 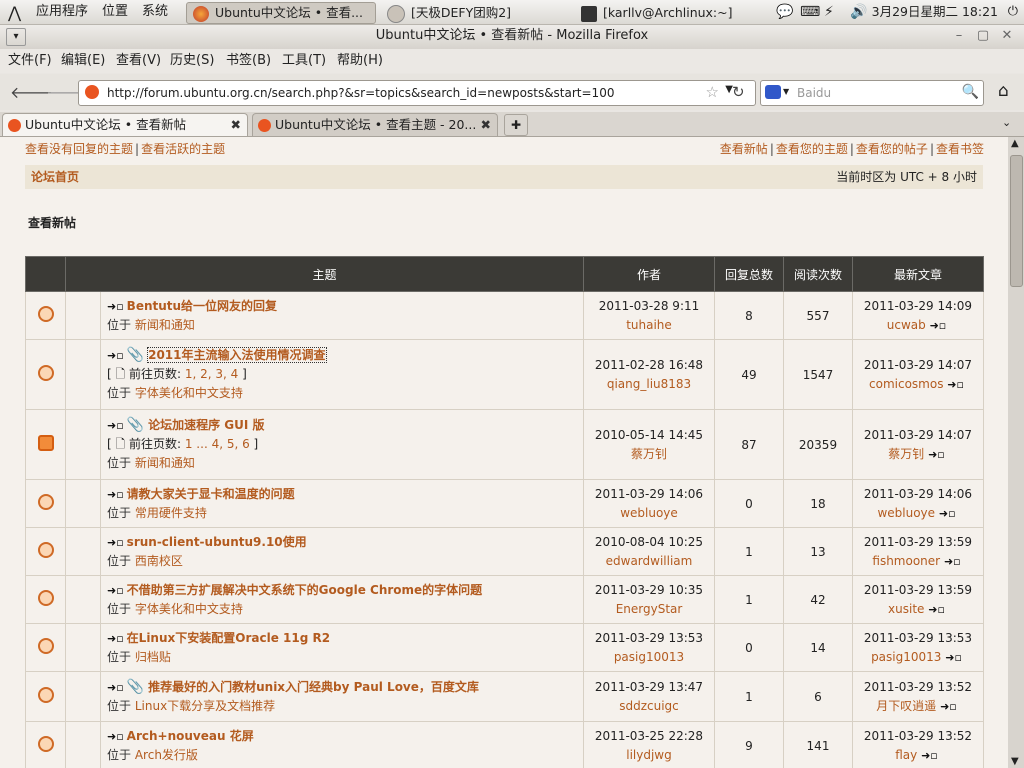 I want to click on topic-title-link: Bentutu给一位网友的回复, so click(x=202, y=306).